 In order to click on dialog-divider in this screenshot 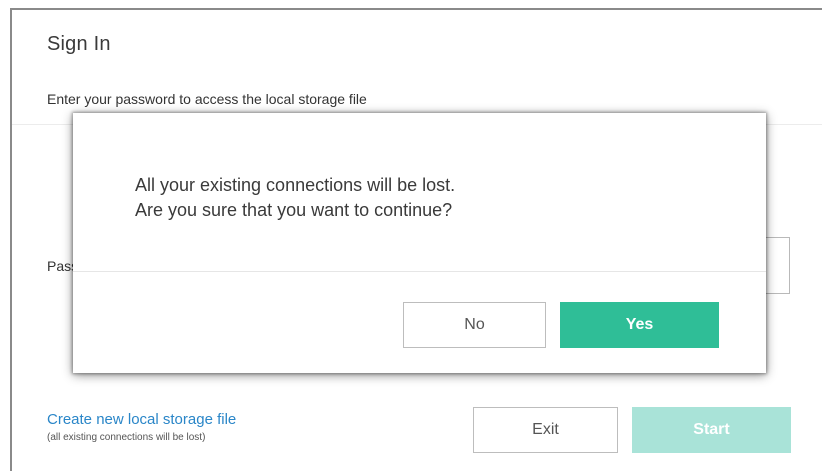, I will do `click(419, 271)`.